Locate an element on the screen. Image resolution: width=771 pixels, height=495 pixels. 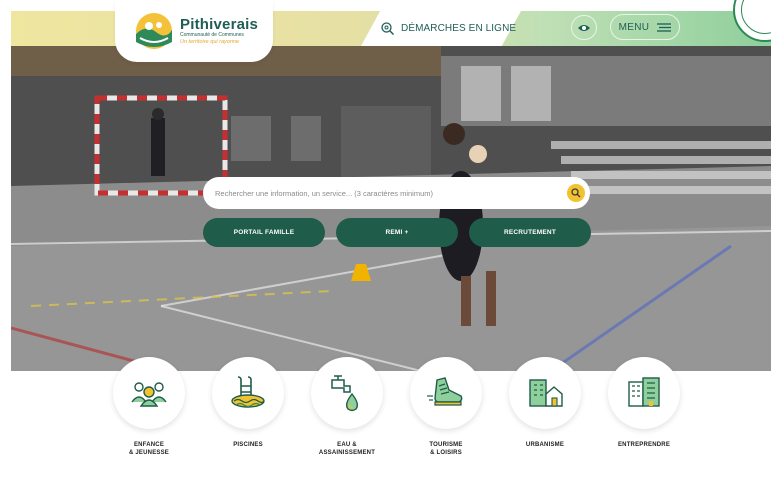
logo-icon is located at coordinates (154, 31).